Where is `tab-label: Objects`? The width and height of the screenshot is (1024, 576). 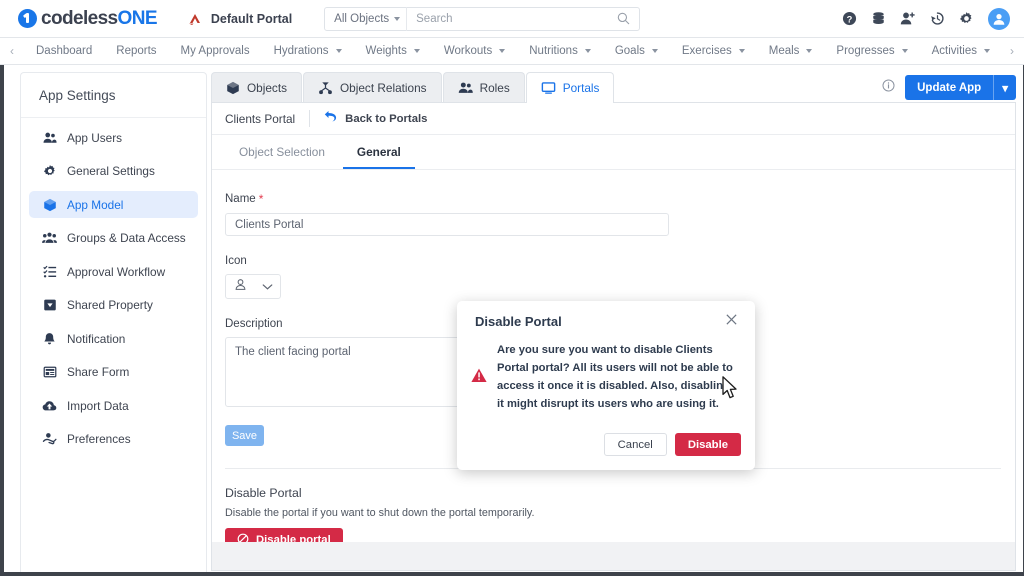
tab-label: Objects is located at coordinates (267, 88).